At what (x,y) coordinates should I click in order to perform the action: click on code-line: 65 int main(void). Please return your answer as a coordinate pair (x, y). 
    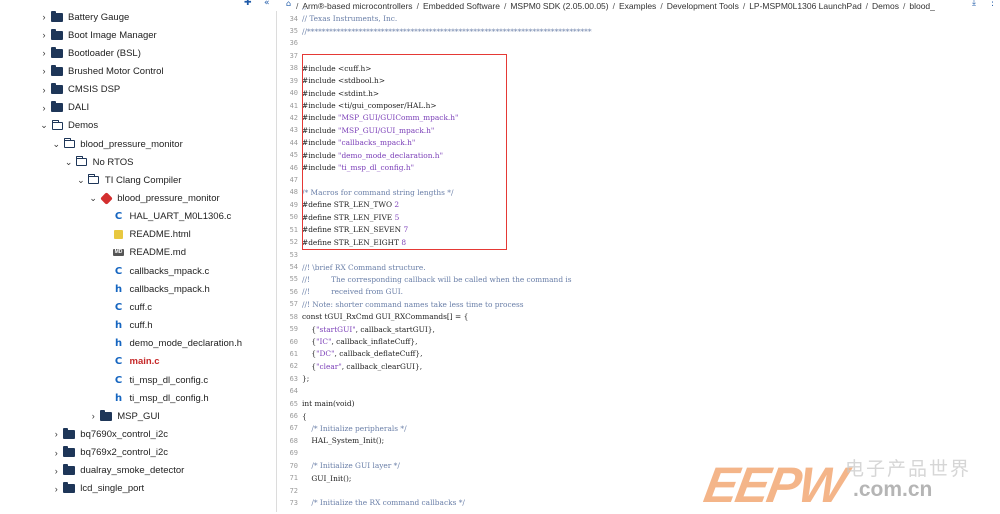
    Looking at the image, I should click on (640, 403).